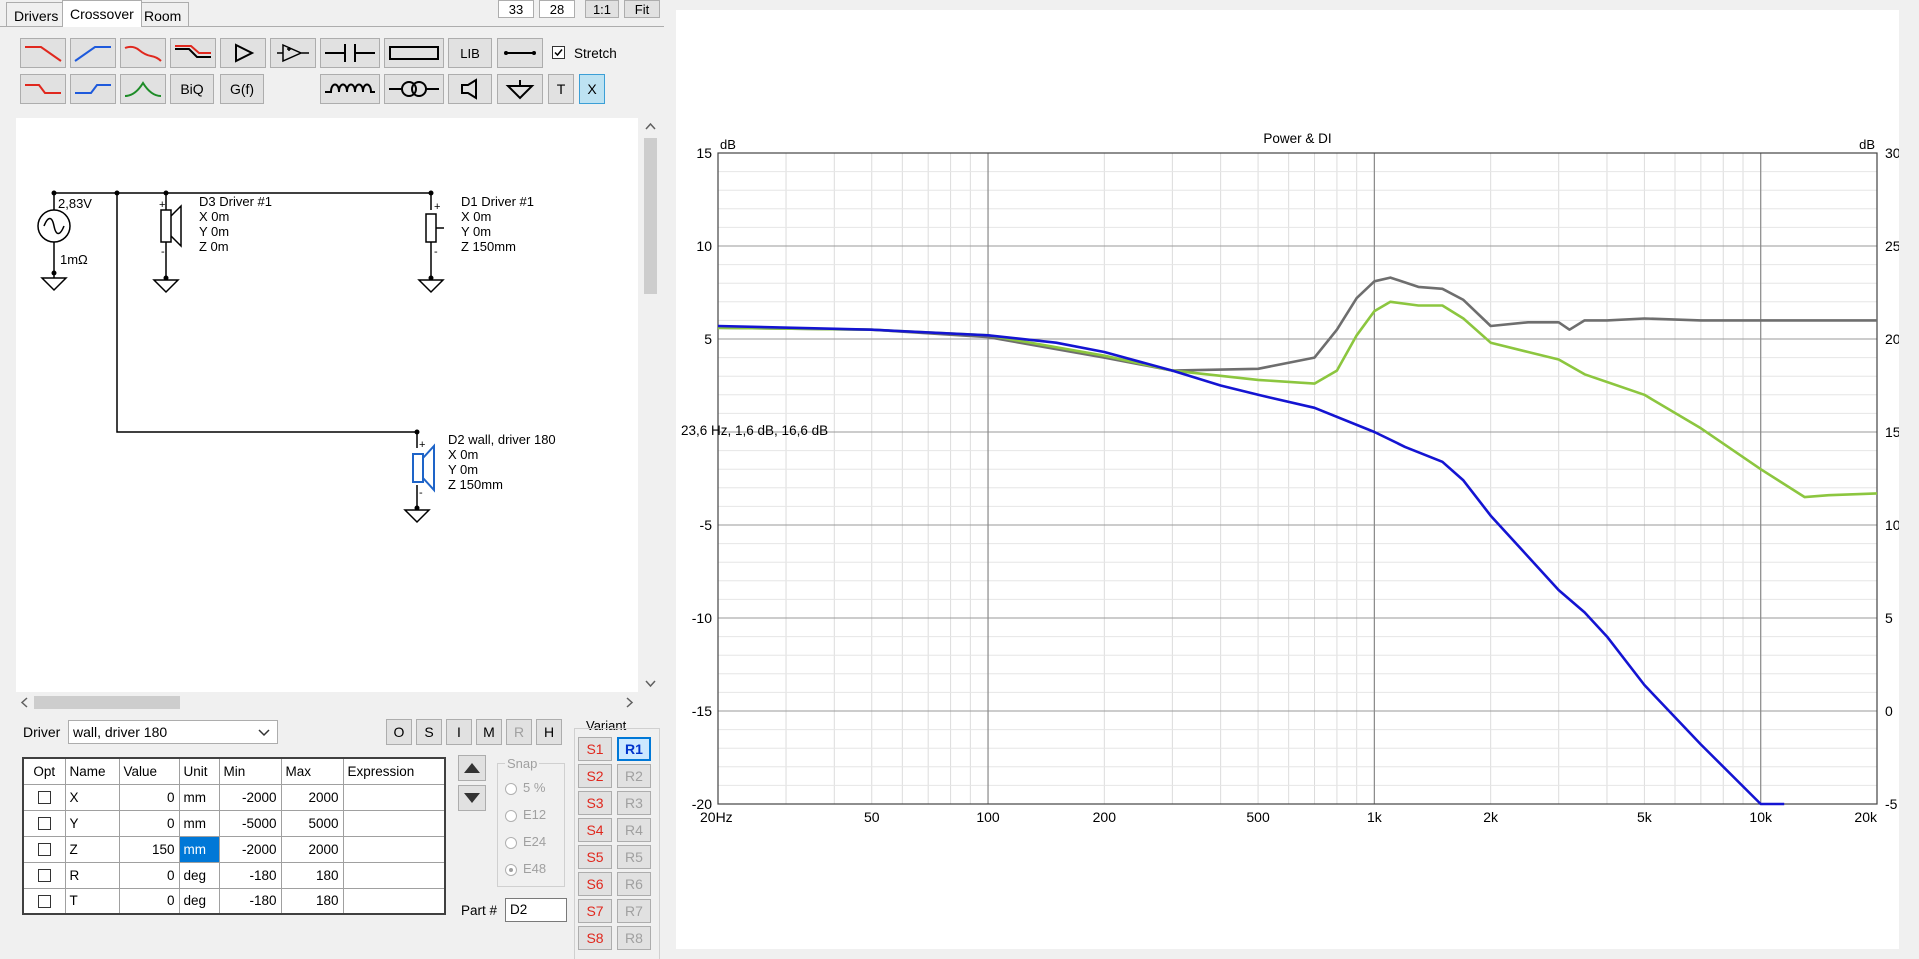  I want to click on bandpass-button, so click(143, 89).